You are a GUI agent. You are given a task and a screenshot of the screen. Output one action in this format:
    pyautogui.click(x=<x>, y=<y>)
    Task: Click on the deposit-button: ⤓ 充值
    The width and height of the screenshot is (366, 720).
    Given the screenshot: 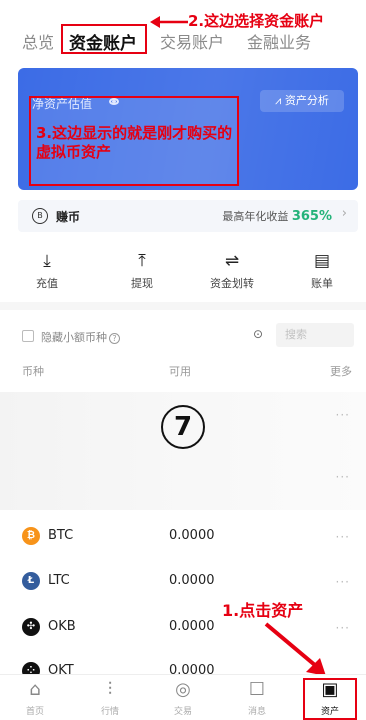 What is the action you would take?
    pyautogui.click(x=47, y=270)
    